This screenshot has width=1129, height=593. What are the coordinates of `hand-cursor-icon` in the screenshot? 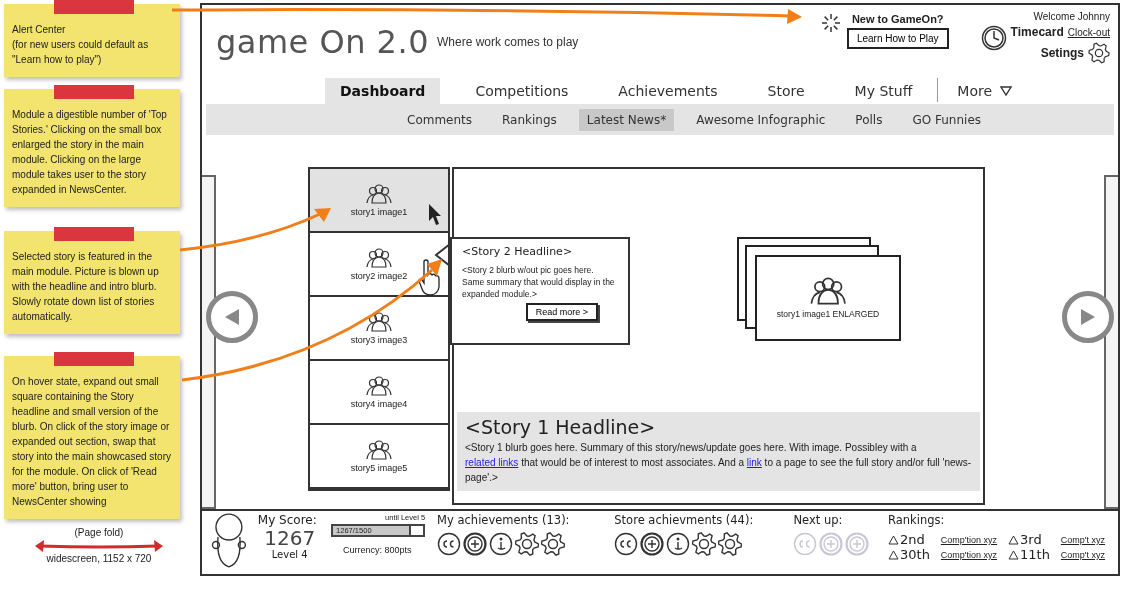 It's located at (429, 278).